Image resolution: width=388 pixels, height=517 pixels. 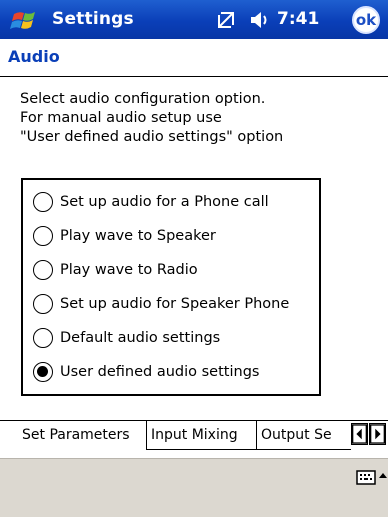 What do you see at coordinates (298, 19) in the screenshot?
I see `clock: 7:41` at bounding box center [298, 19].